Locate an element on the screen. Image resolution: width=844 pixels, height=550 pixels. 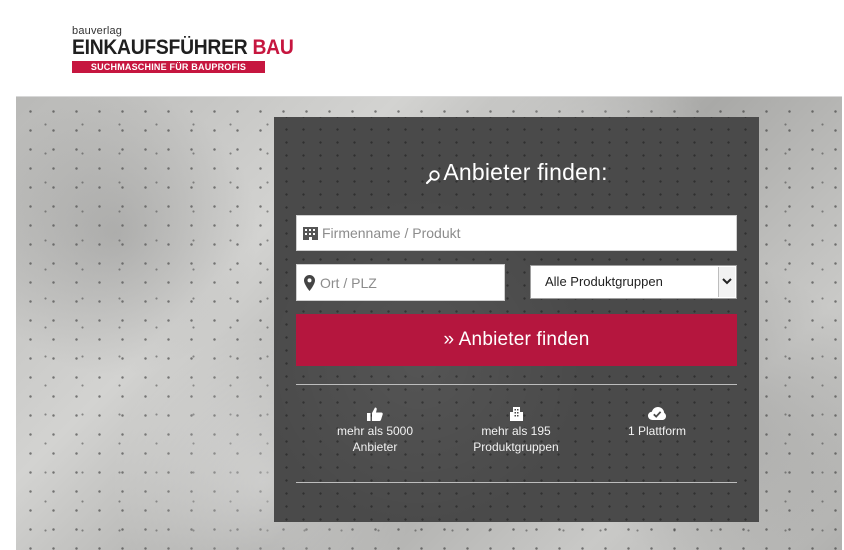
thumbs-up-icon is located at coordinates (375, 414).